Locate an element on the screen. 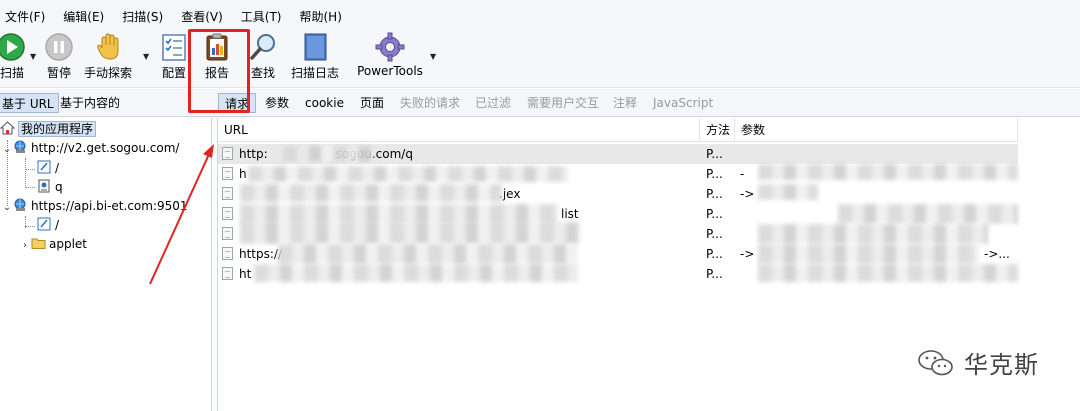 Image resolution: width=1080 pixels, height=411 pixels. row-url-tail: list is located at coordinates (570, 214).